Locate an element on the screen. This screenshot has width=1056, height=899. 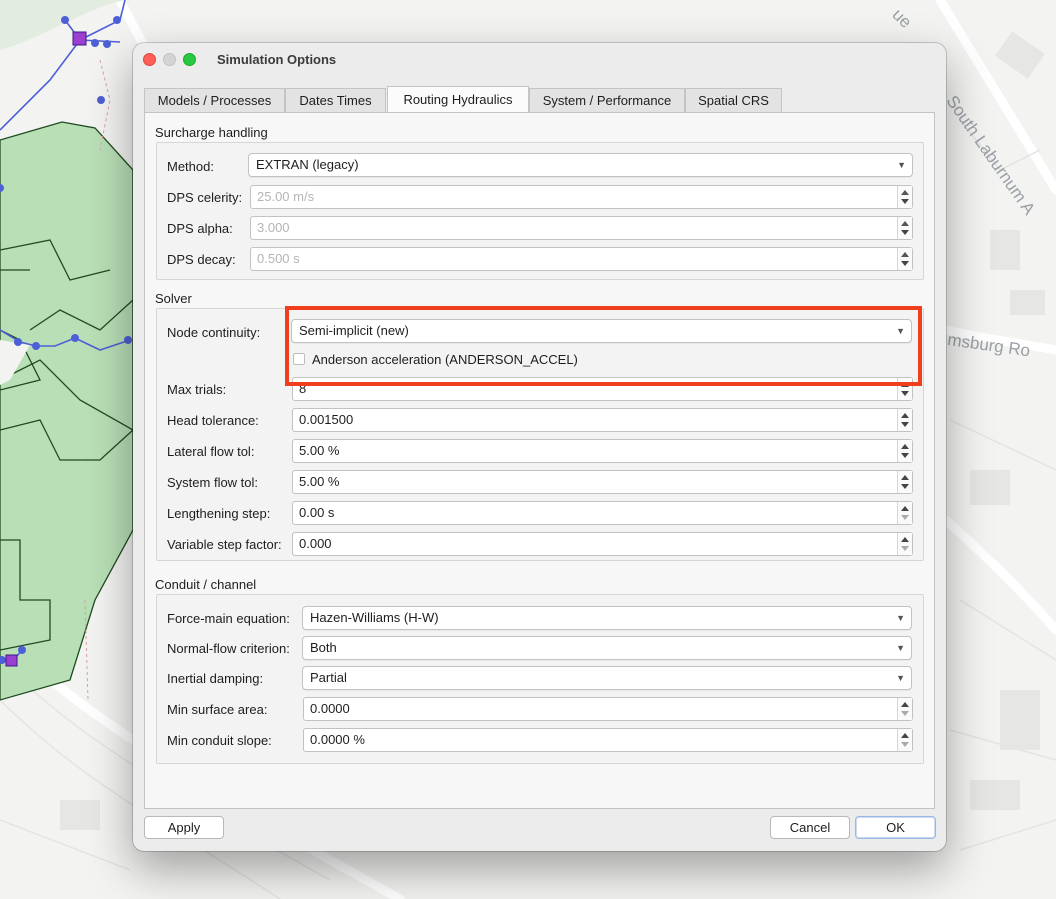
head-tolerance-value: 0.001500 is located at coordinates (326, 419).